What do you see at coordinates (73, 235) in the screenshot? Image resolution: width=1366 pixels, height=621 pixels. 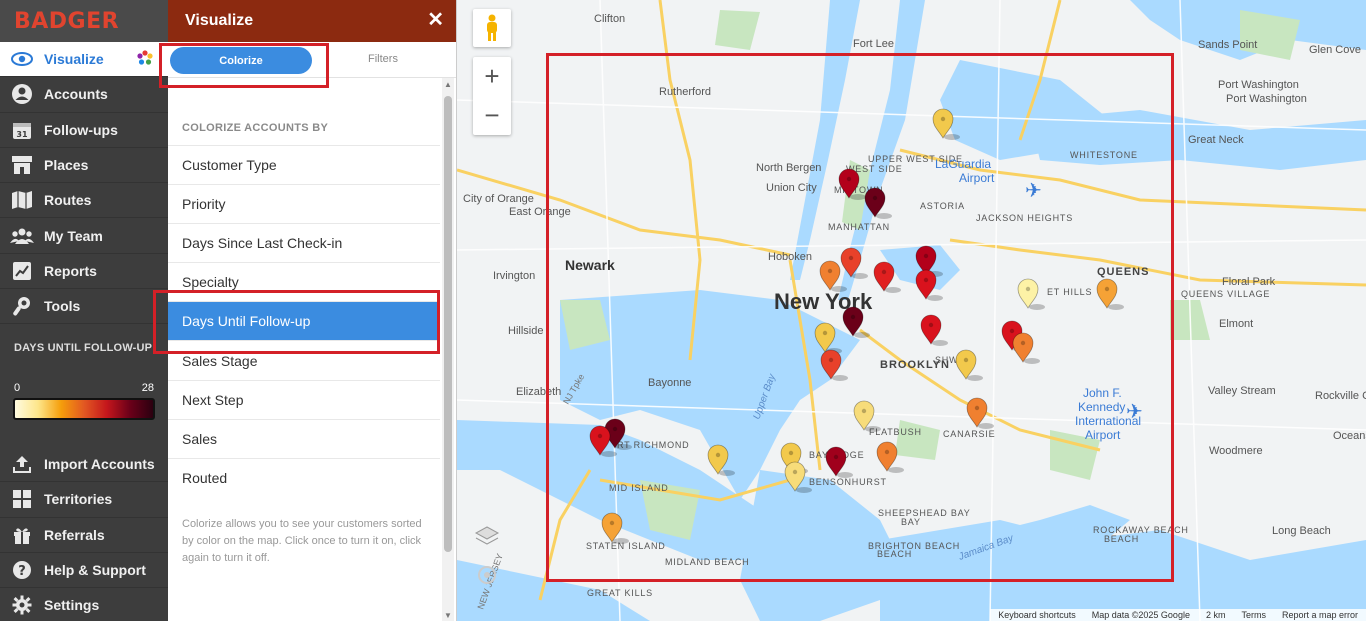 I see `nav-label: My Team` at bounding box center [73, 235].